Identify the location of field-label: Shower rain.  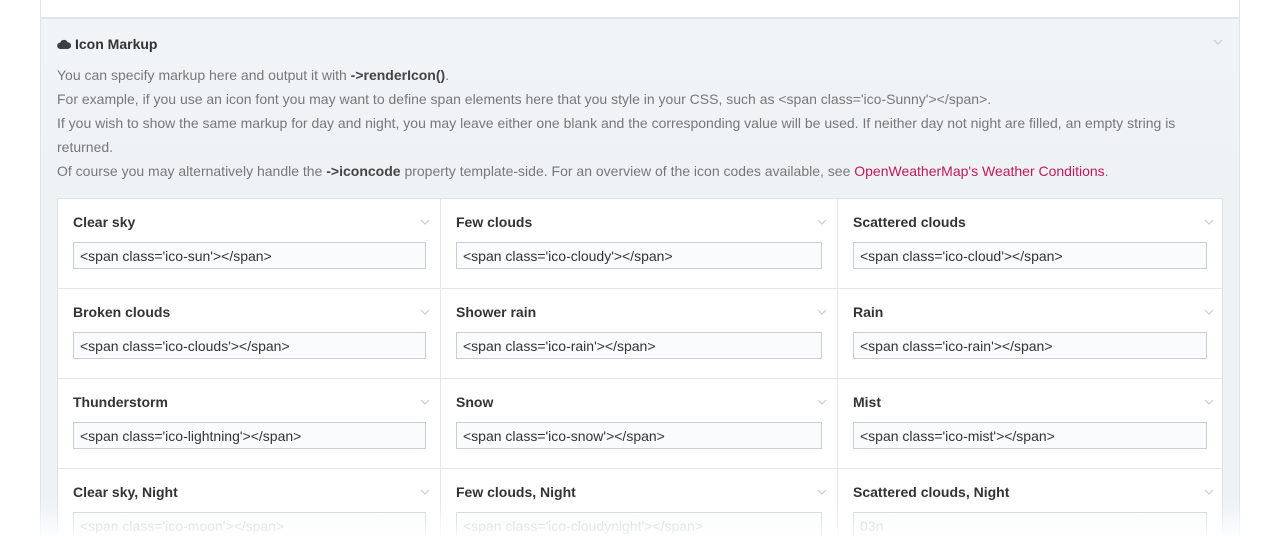
(496, 312).